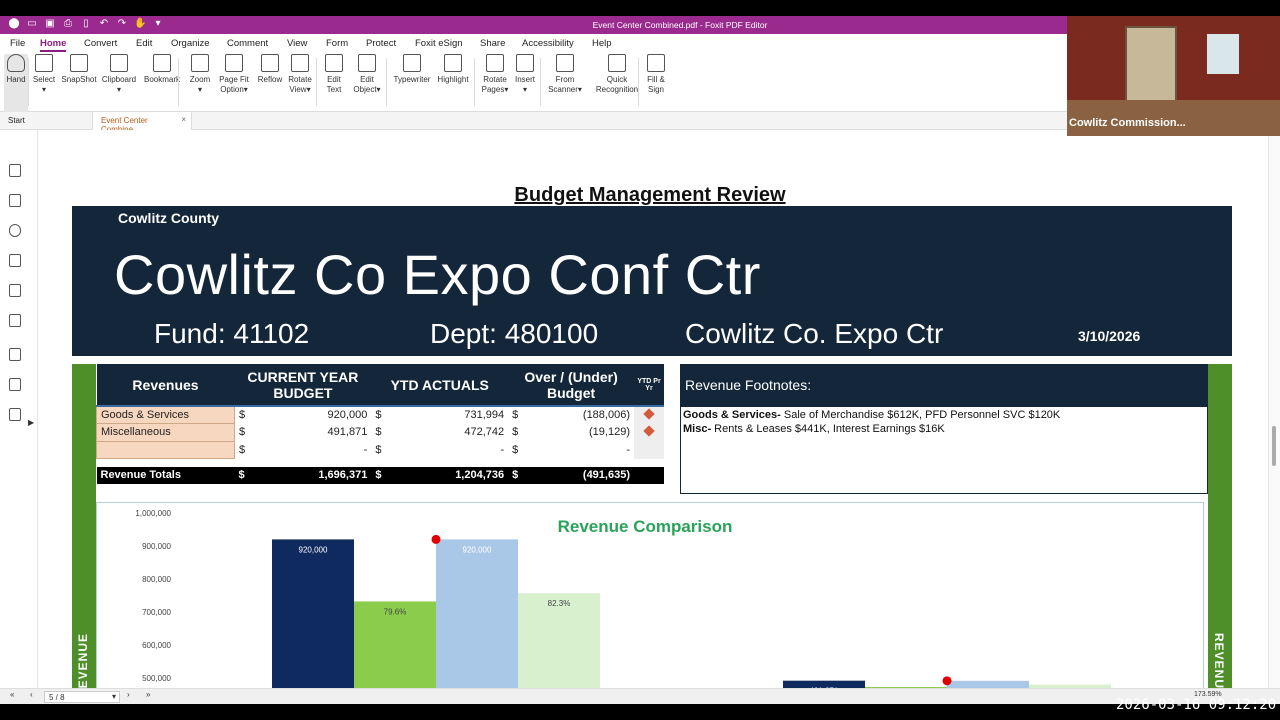 Image resolution: width=1280 pixels, height=720 pixels. Describe the element at coordinates (606, 415) in the screenshot. I see `cell-over: (188,006)` at that location.